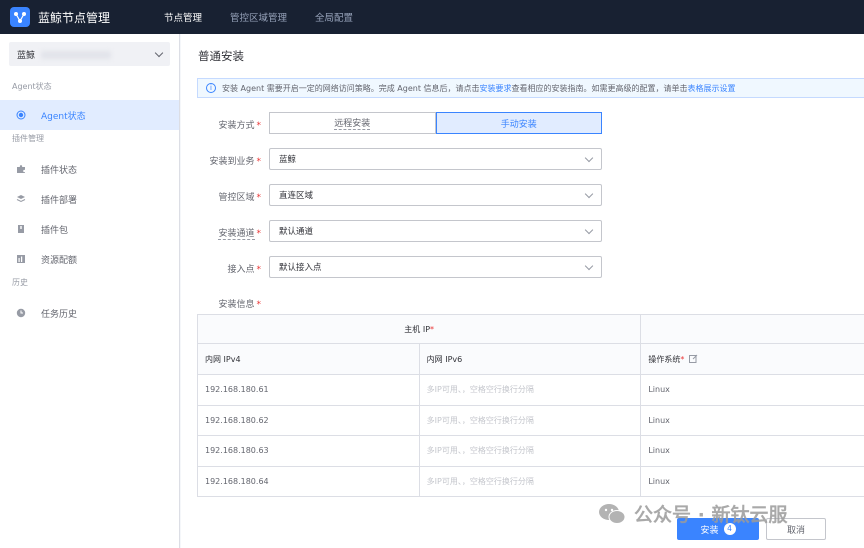  What do you see at coordinates (63, 116) in the screenshot?
I see `sidebar-item-label: Agent状态` at bounding box center [63, 116].